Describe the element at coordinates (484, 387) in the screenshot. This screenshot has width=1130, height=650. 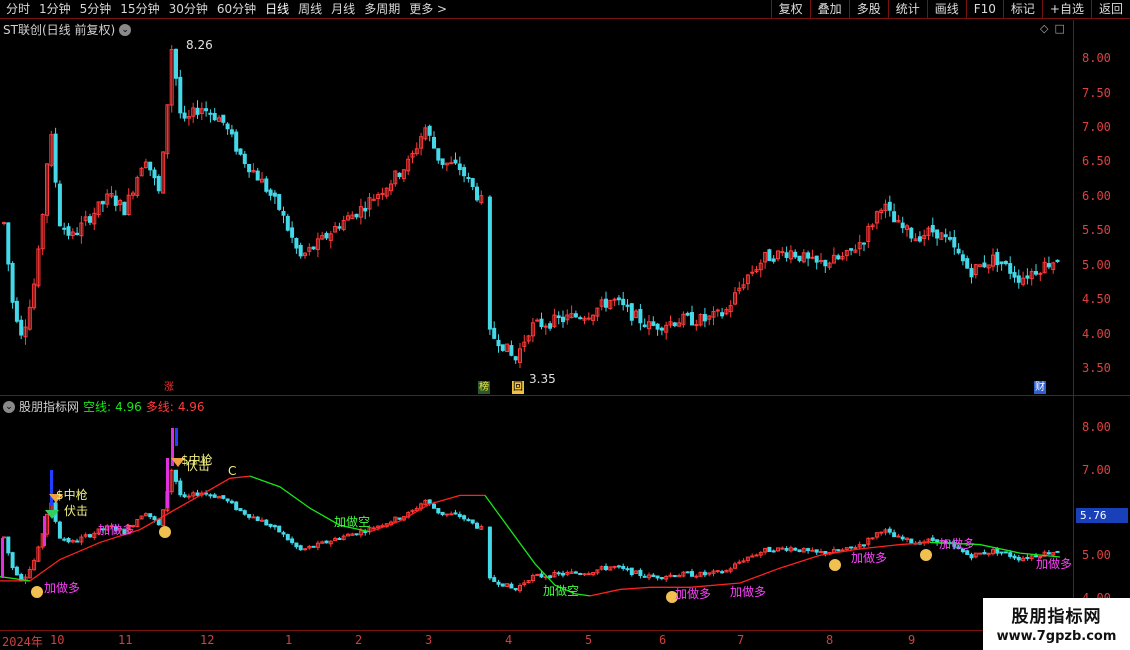
I see `ranking-marker: 榜` at that location.